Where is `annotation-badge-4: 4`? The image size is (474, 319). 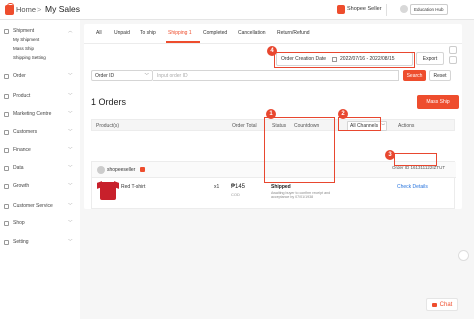
annotation-badge-4: 4 is located at coordinates (272, 51).